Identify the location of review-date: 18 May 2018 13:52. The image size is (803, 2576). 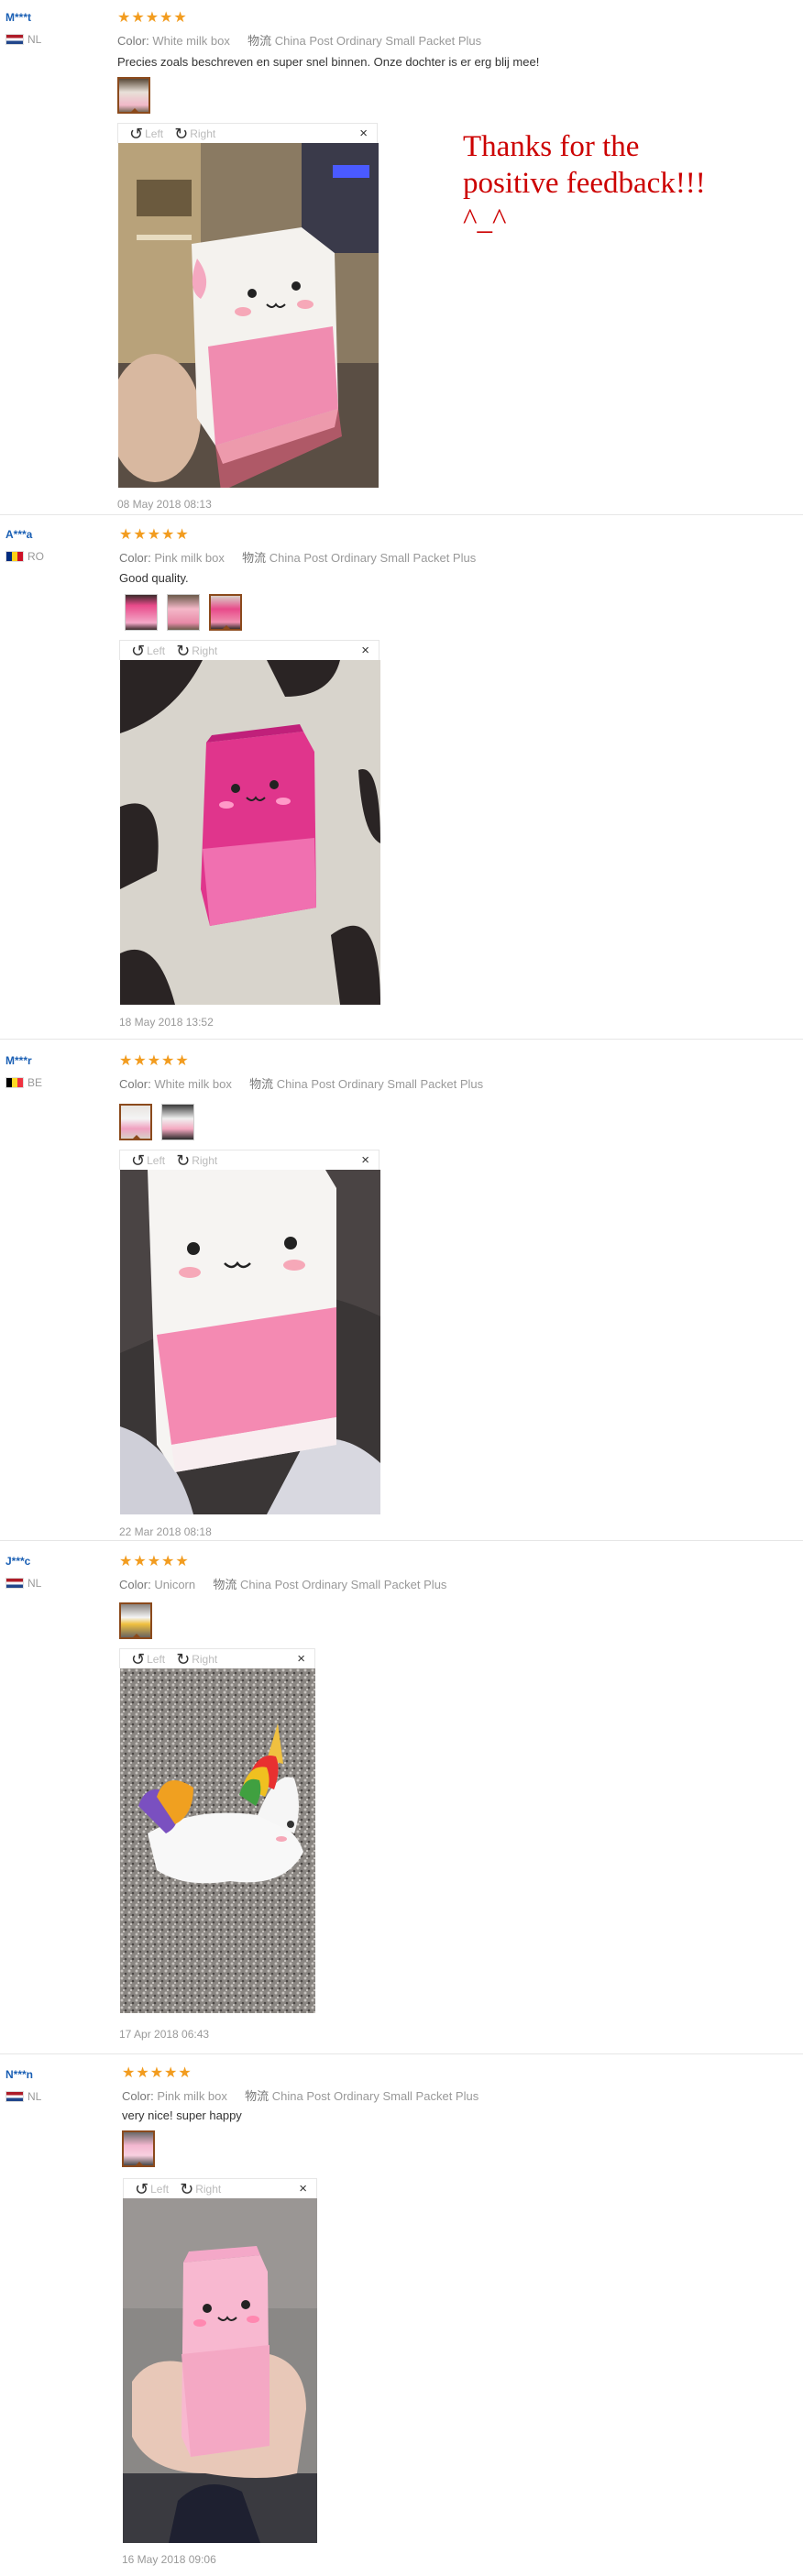
(166, 1022).